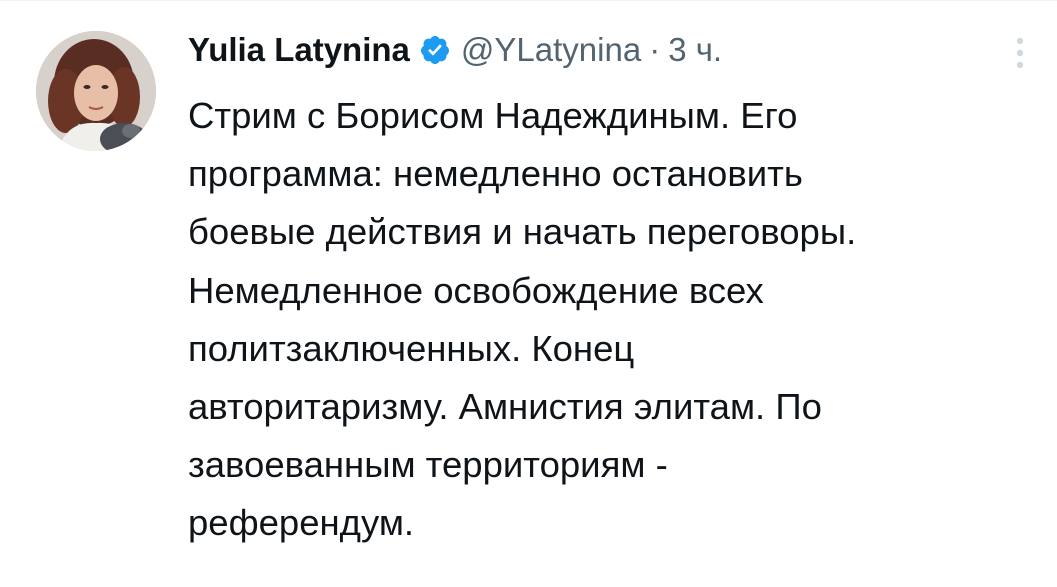 Image resolution: width=1057 pixels, height=587 pixels. I want to click on tweet-timestamp: 3 ч., so click(695, 50).